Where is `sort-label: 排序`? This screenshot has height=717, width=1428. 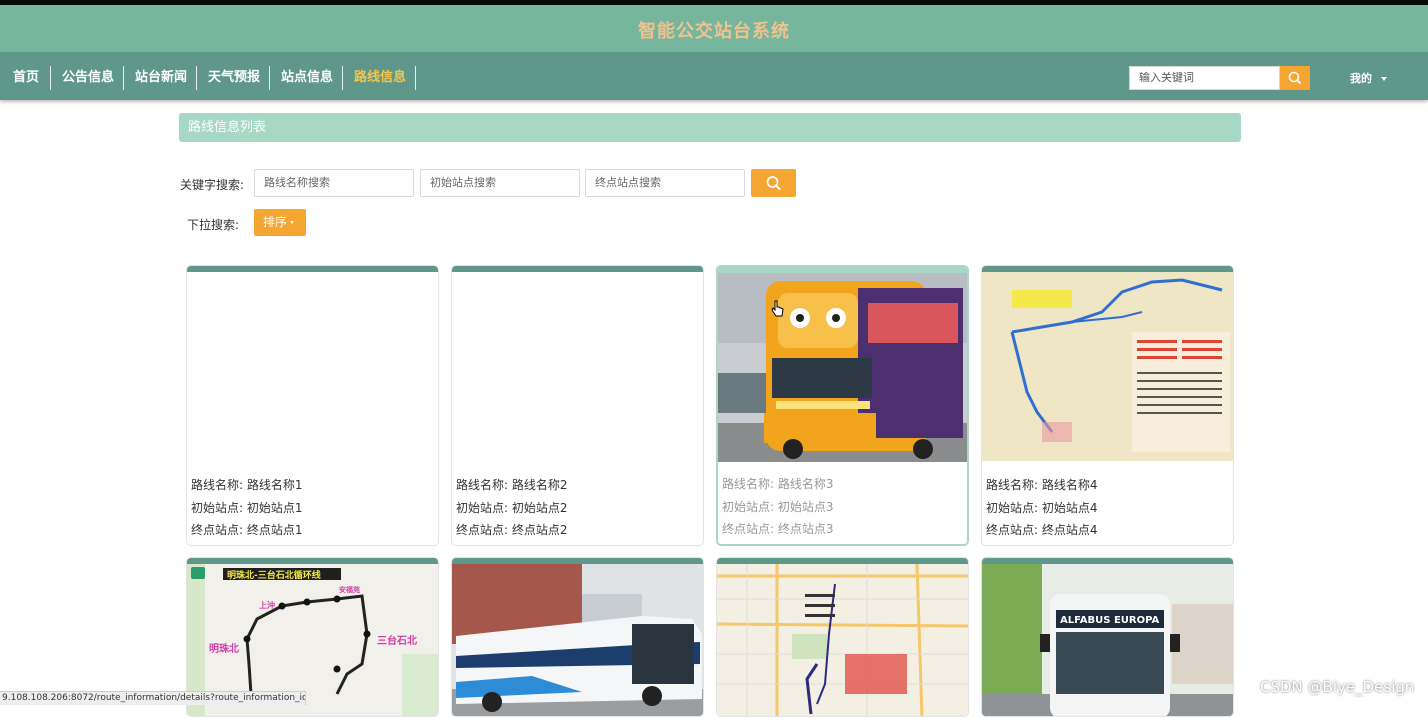
sort-label: 排序 is located at coordinates (275, 222).